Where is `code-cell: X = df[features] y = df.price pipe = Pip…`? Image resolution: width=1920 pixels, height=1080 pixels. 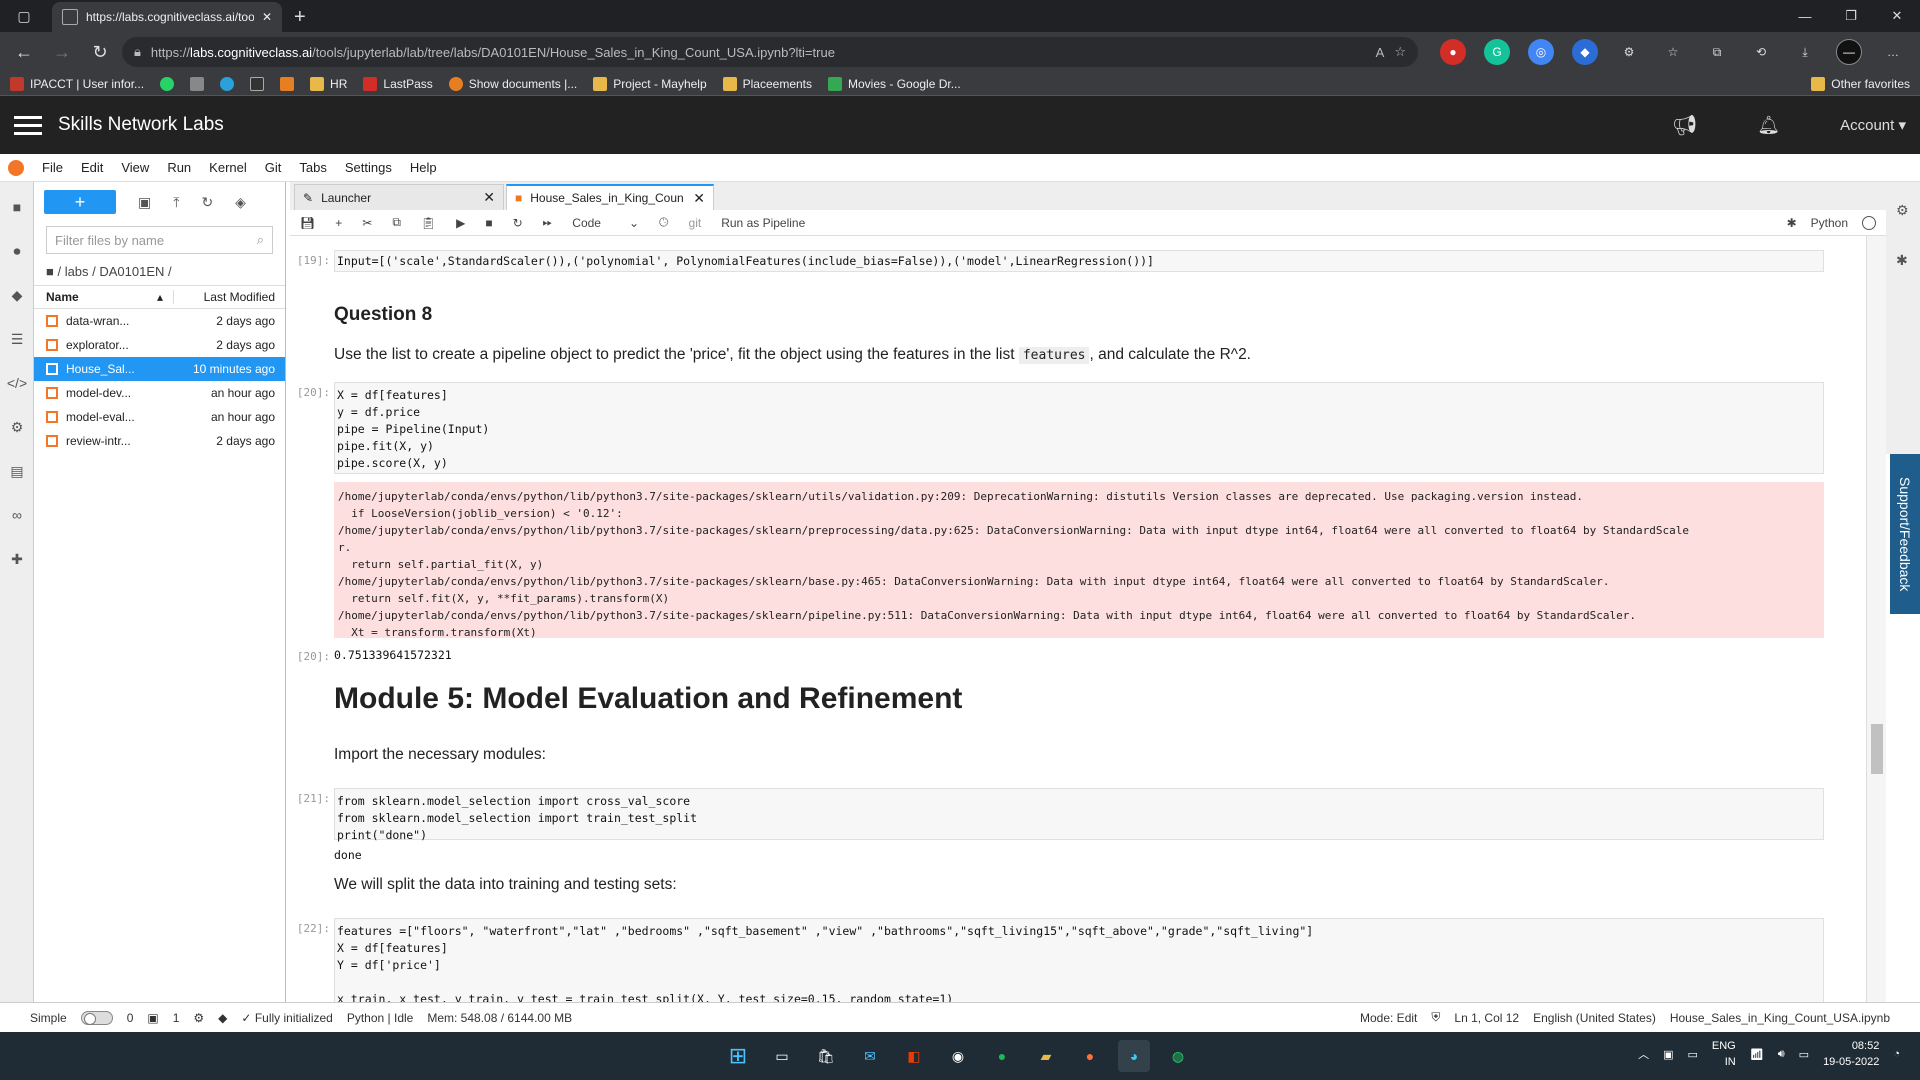
code-cell: X = df[features] y = df.price pipe = Pip… is located at coordinates (1079, 428).